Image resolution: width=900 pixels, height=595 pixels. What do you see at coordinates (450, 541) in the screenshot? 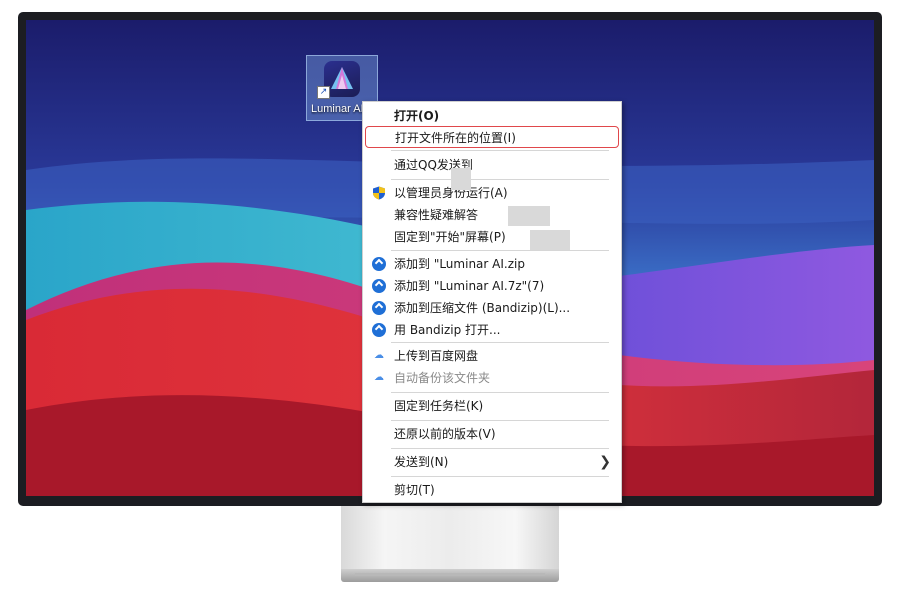
I see `monitor-stand` at bounding box center [450, 541].